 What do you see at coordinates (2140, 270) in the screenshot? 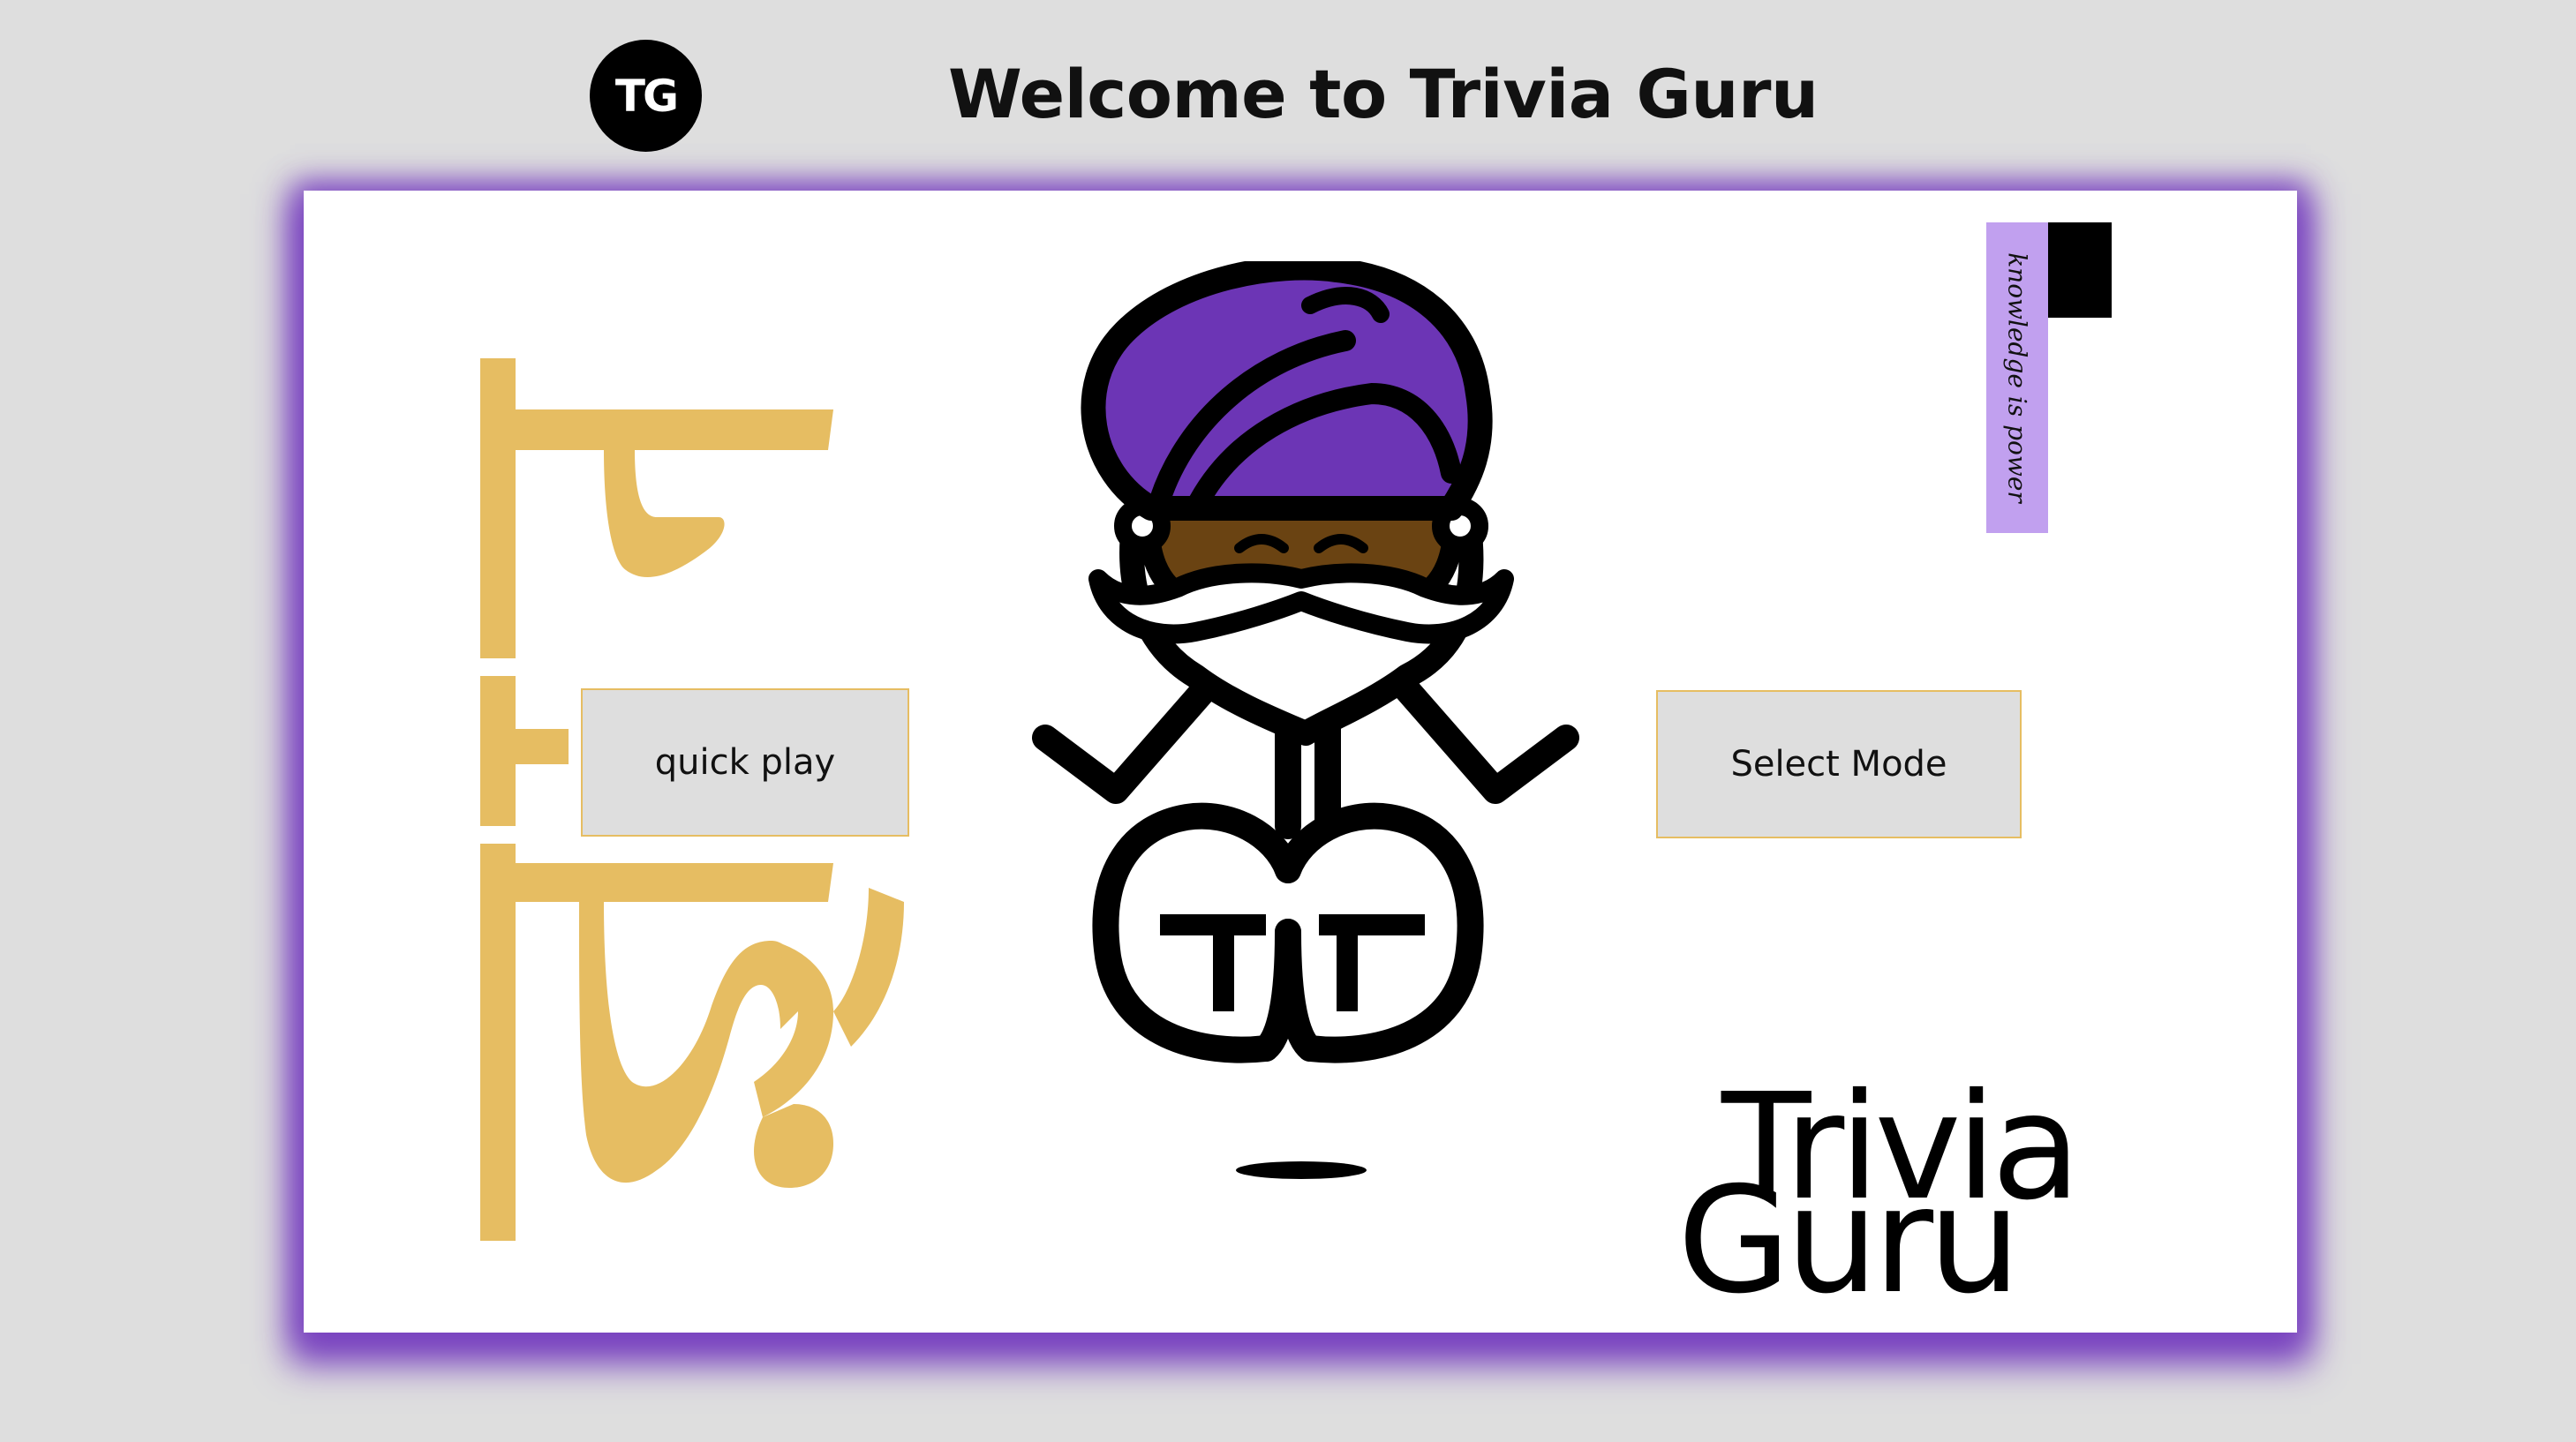
I see `tag-hindi-text: ज्ञान` at bounding box center [2140, 270].